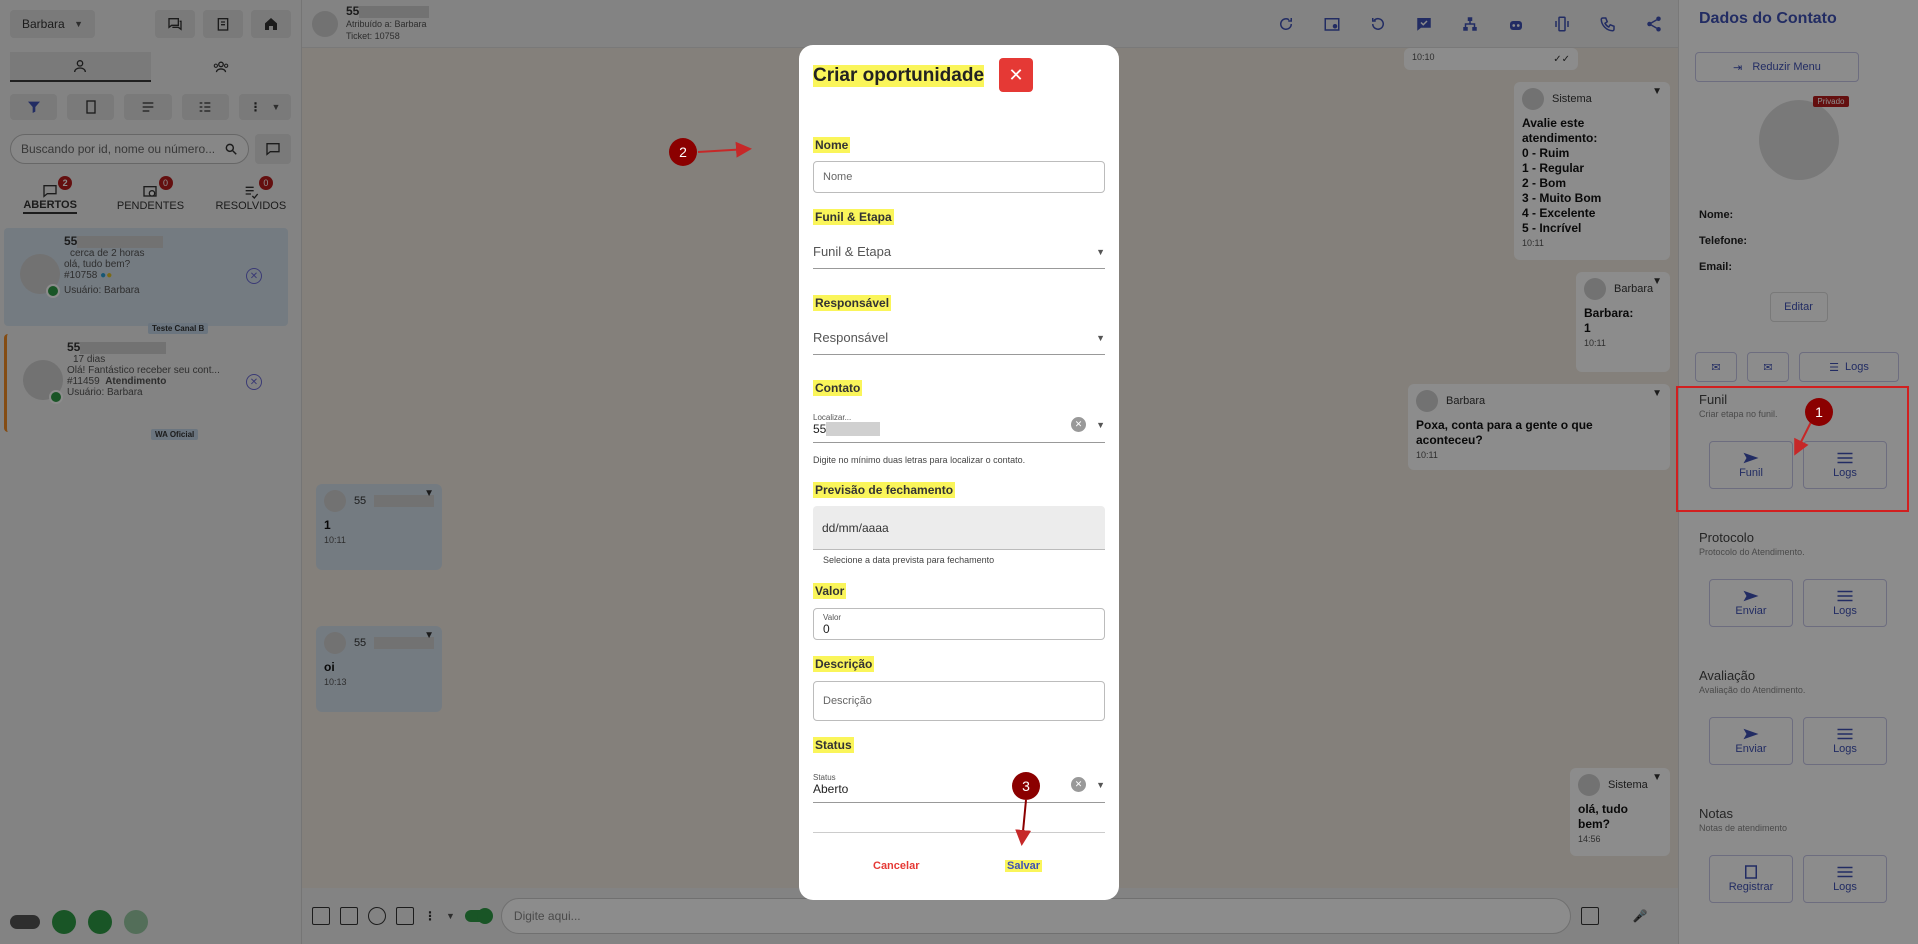 The image size is (1918, 944). I want to click on close-icon: ✕, so click(1016, 74).